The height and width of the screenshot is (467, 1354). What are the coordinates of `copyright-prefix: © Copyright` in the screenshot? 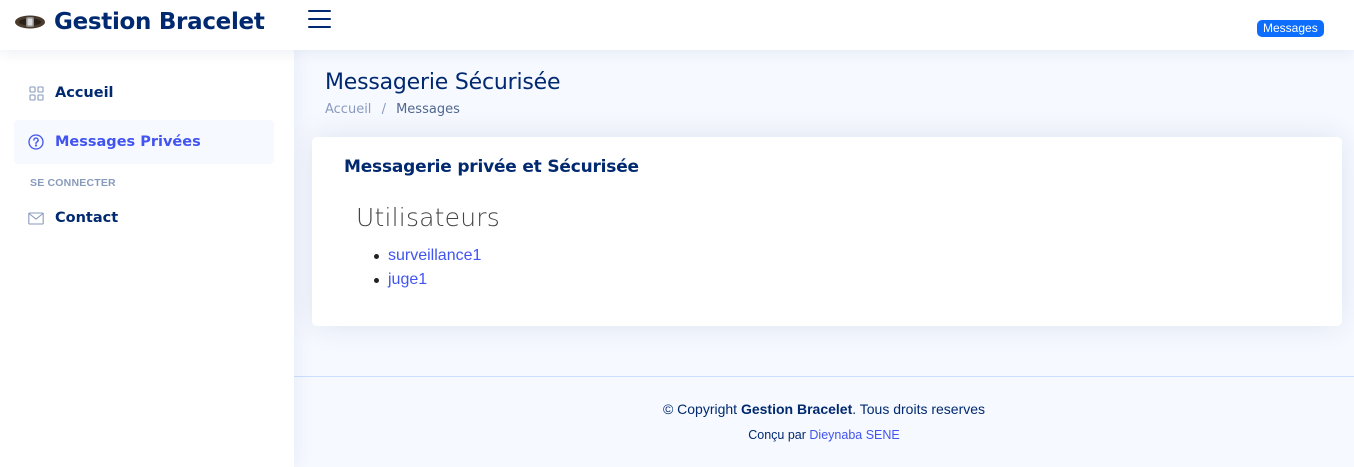 It's located at (701, 409).